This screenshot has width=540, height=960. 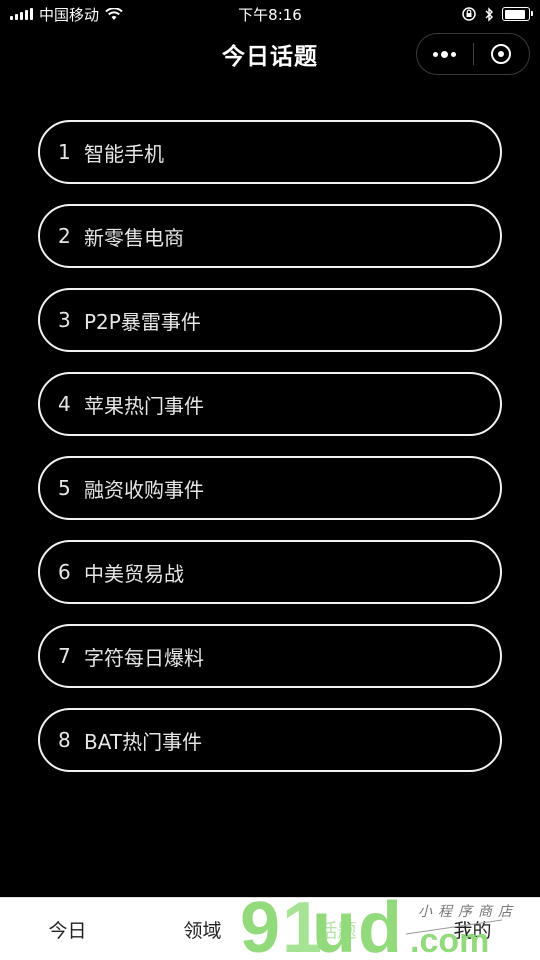 I want to click on signal-icon, so click(x=21, y=14).